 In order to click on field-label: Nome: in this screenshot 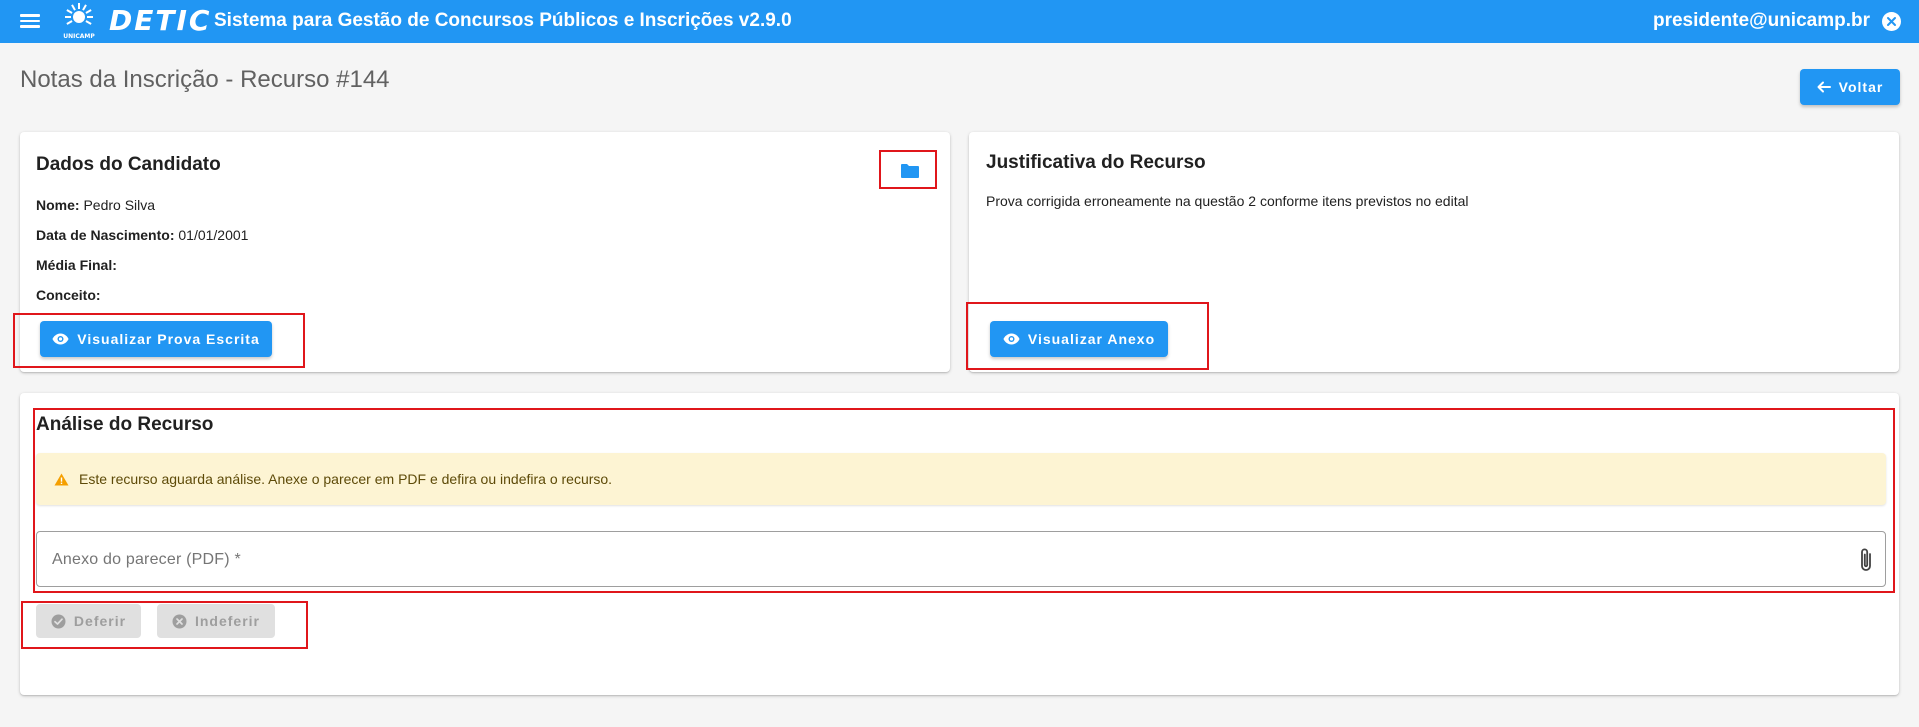, I will do `click(58, 205)`.